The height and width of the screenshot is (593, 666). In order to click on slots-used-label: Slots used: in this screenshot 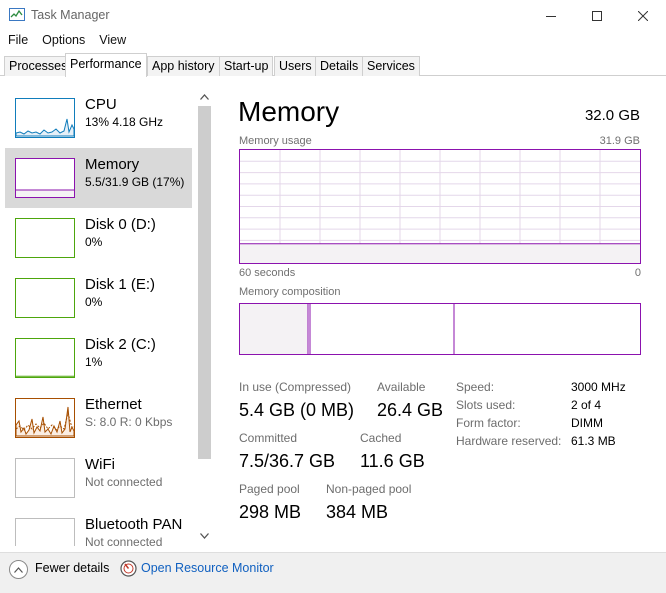, I will do `click(486, 405)`.